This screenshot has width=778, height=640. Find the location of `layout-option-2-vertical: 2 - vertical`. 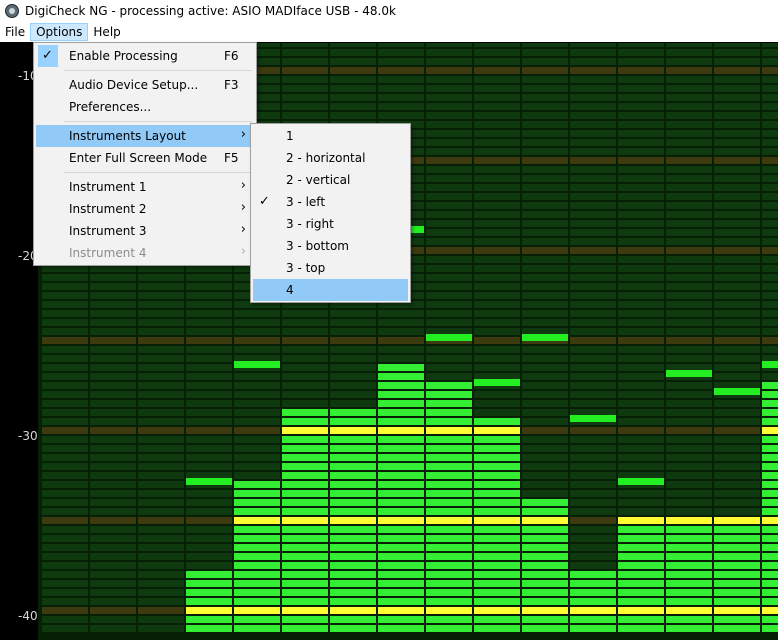

layout-option-2-vertical: 2 - vertical is located at coordinates (330, 180).